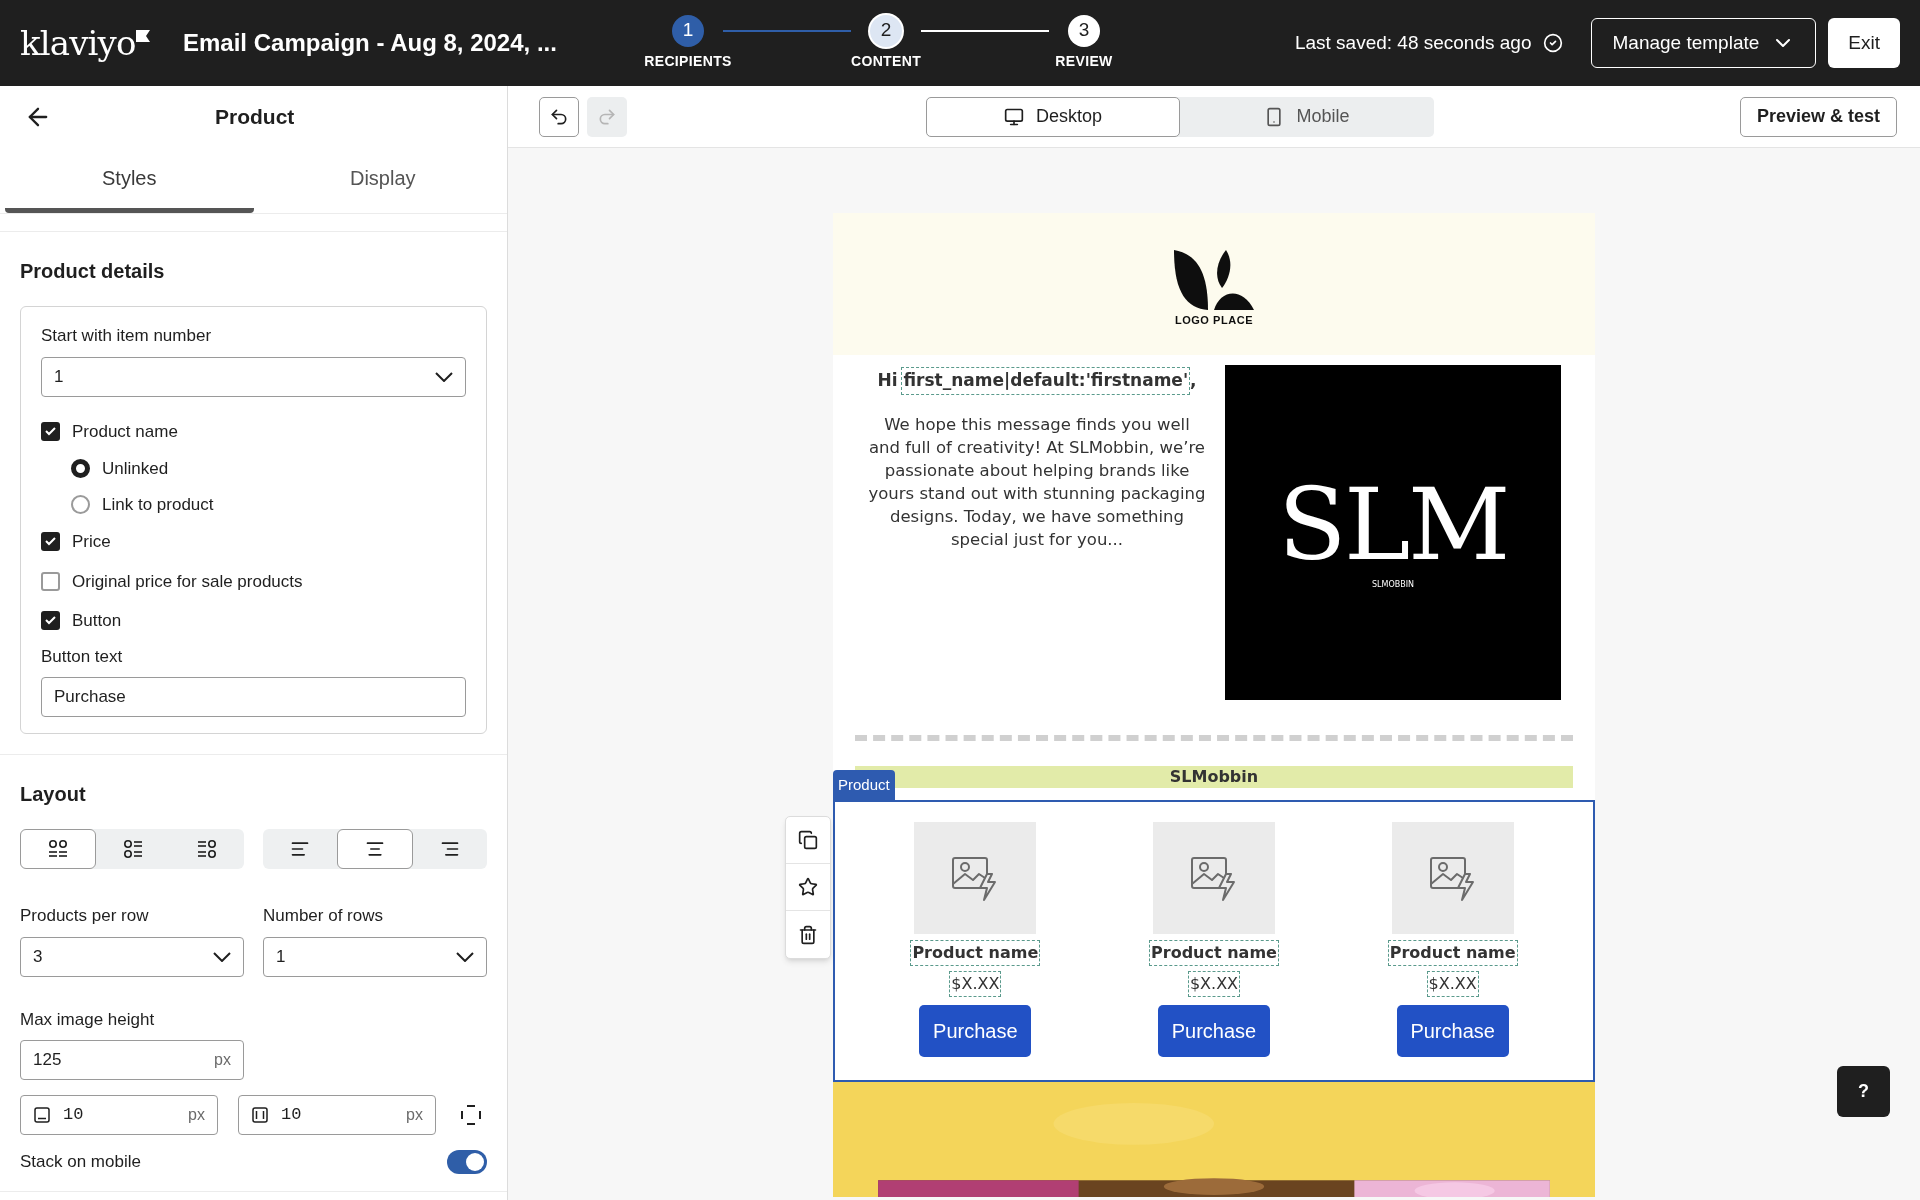  I want to click on field-label: Start with item number, so click(127, 336).